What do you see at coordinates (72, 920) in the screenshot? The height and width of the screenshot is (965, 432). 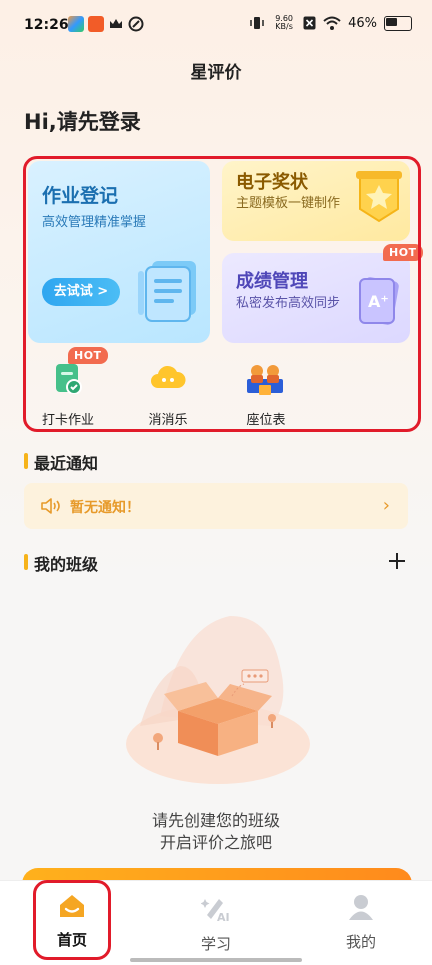 I see `home-highlight-outline` at bounding box center [72, 920].